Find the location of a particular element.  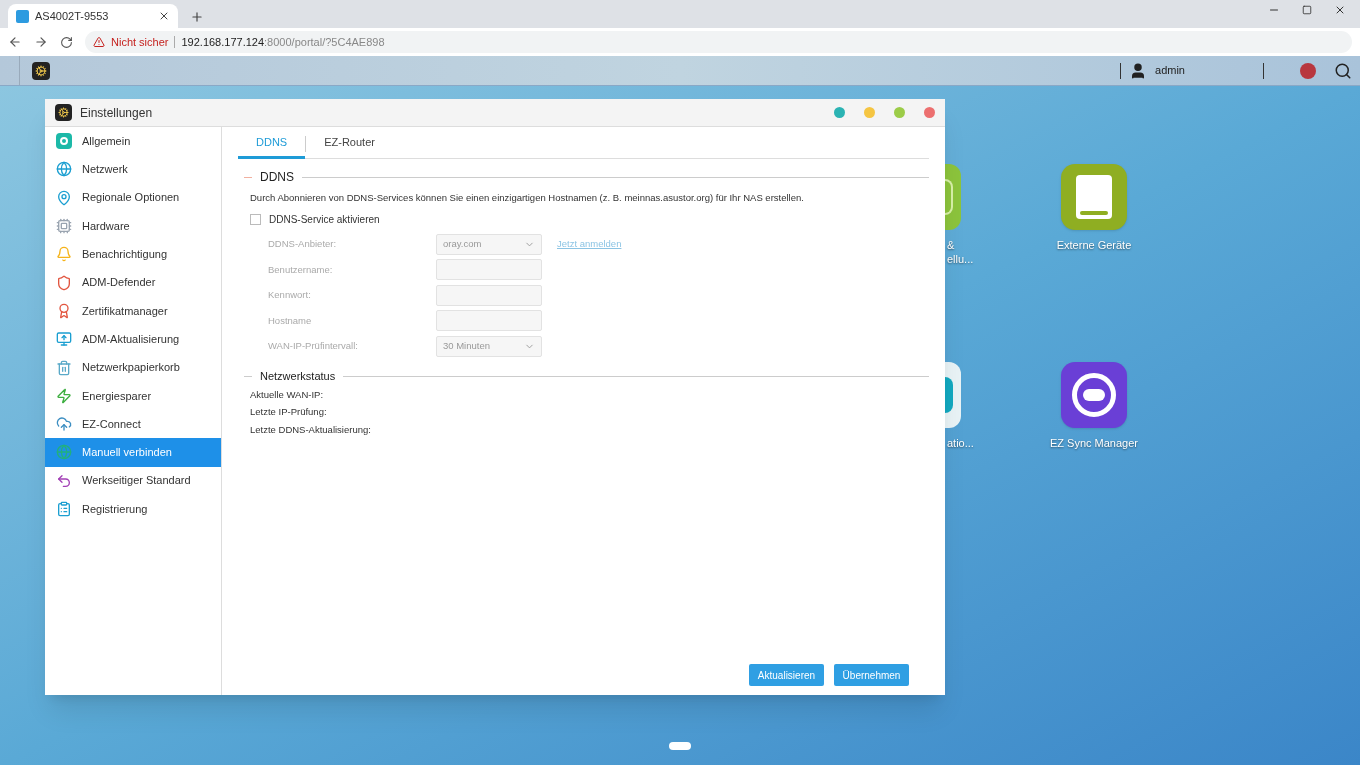

sidebar-label: Werkseitiger Standard is located at coordinates (136, 481).